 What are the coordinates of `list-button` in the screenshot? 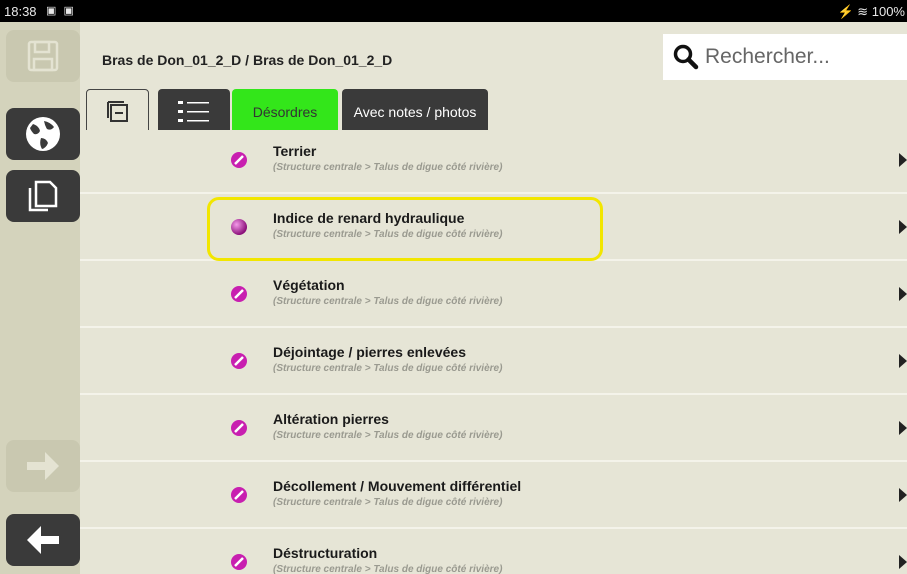 It's located at (194, 112).